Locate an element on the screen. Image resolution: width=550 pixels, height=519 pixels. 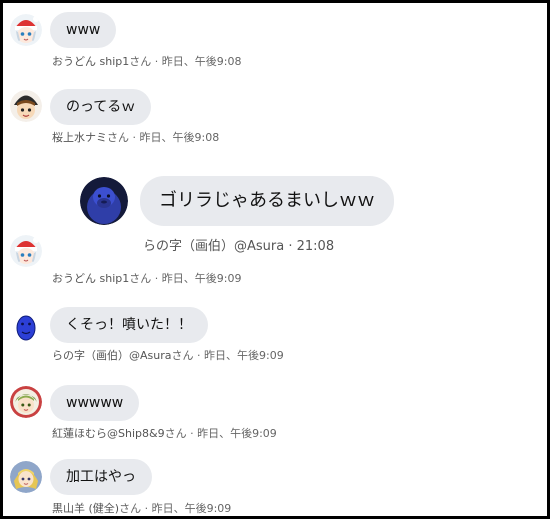
blonde-character-avatar is located at coordinates (26, 477).